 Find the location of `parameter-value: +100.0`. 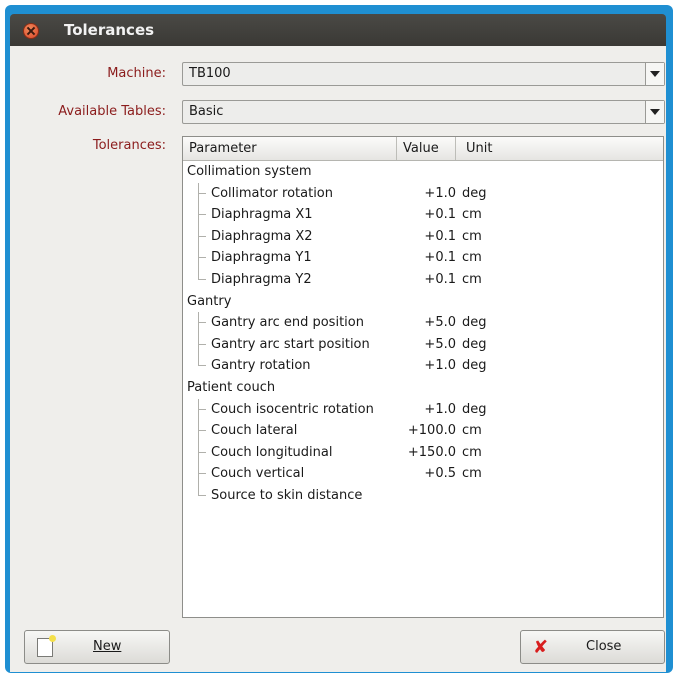

parameter-value: +100.0 is located at coordinates (431, 431).